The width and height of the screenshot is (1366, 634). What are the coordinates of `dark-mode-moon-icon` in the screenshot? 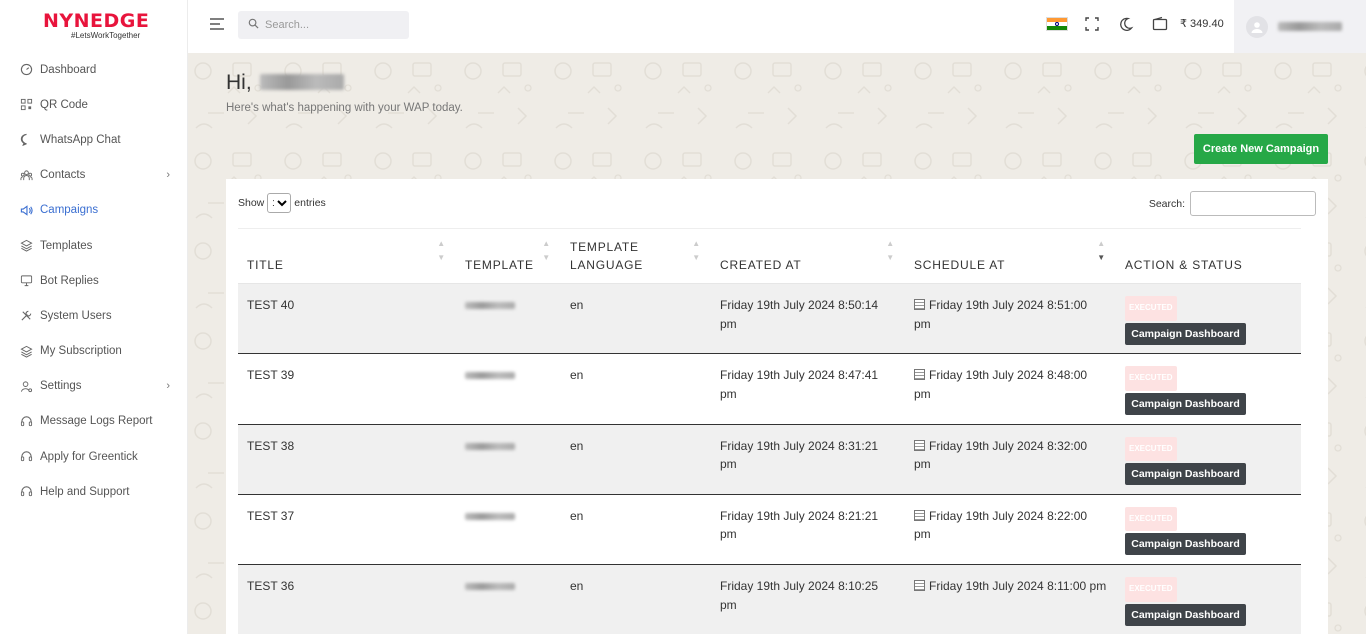 It's located at (1126, 24).